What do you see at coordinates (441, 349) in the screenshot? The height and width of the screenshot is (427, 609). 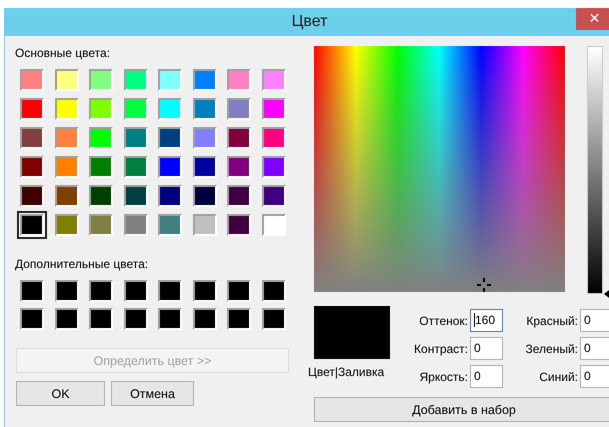 I see `field-label: Контраст:` at bounding box center [441, 349].